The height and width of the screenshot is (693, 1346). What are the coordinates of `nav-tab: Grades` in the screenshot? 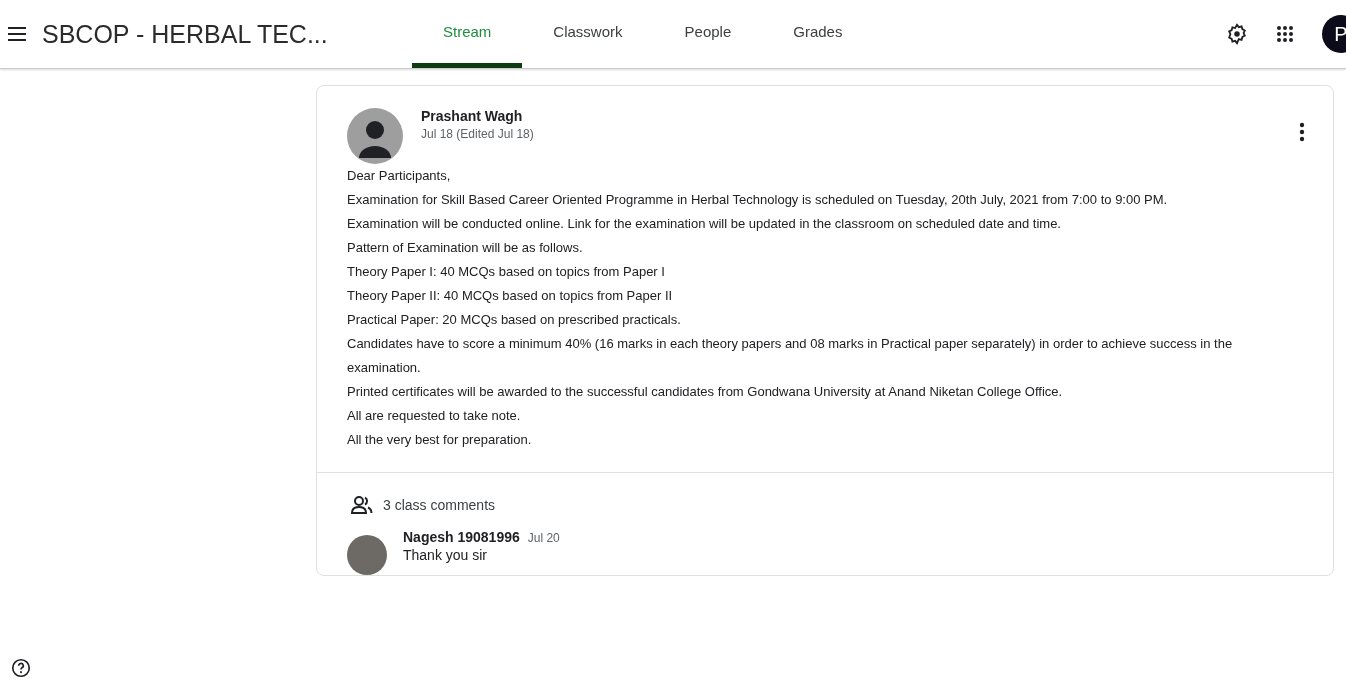 It's located at (818, 34).